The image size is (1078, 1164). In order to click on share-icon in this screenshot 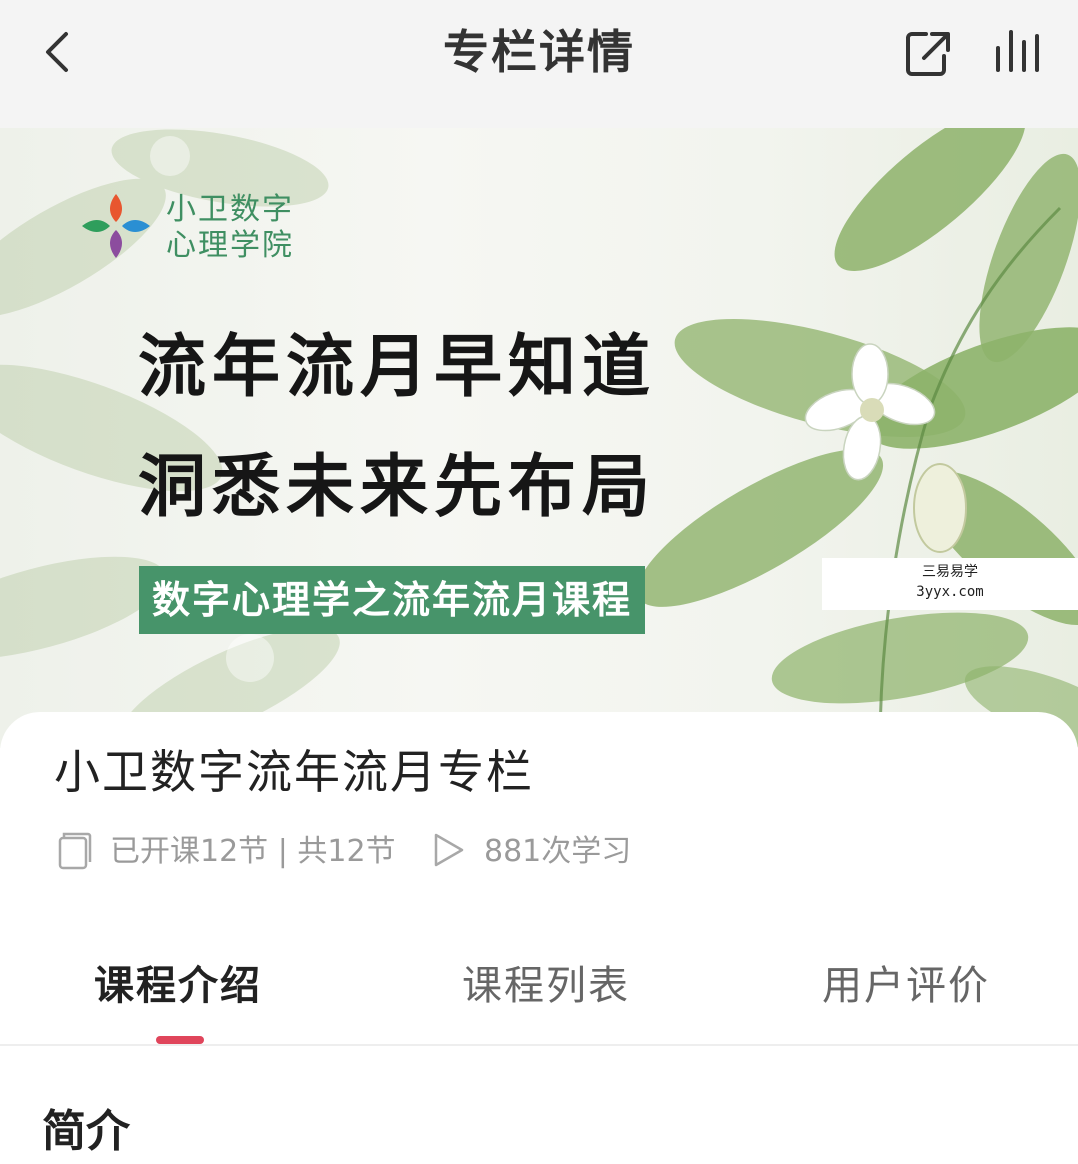, I will do `click(928, 54)`.